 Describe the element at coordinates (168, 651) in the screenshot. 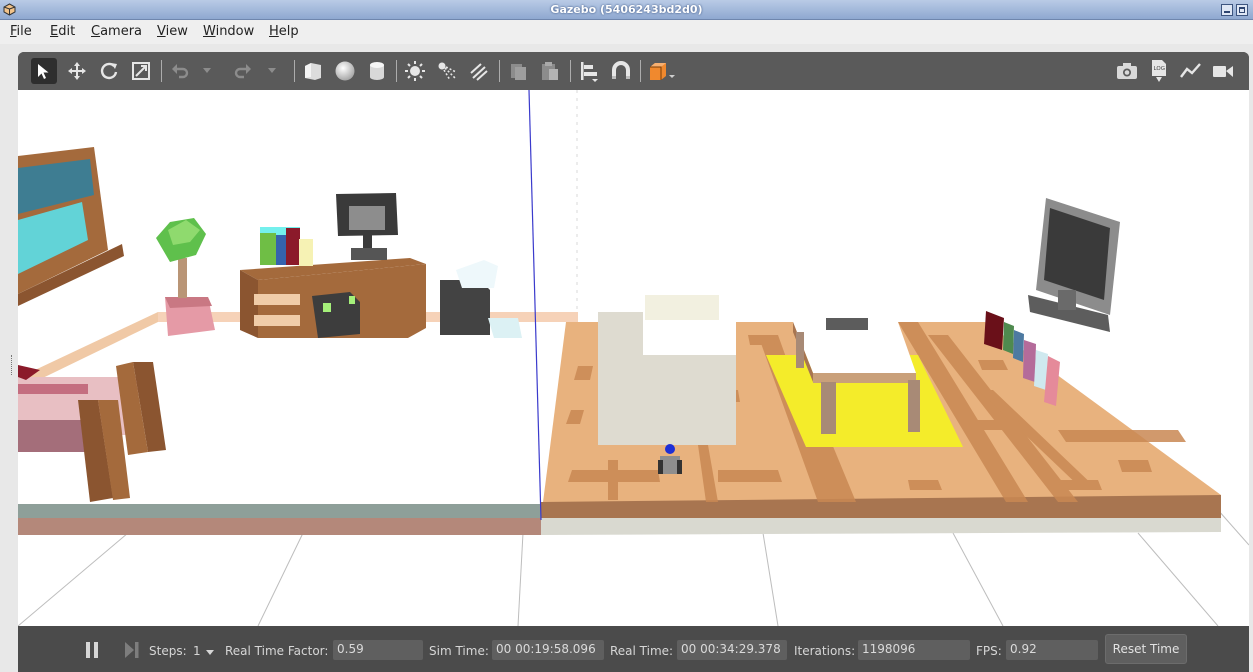

I see `steps-label: Steps:` at that location.